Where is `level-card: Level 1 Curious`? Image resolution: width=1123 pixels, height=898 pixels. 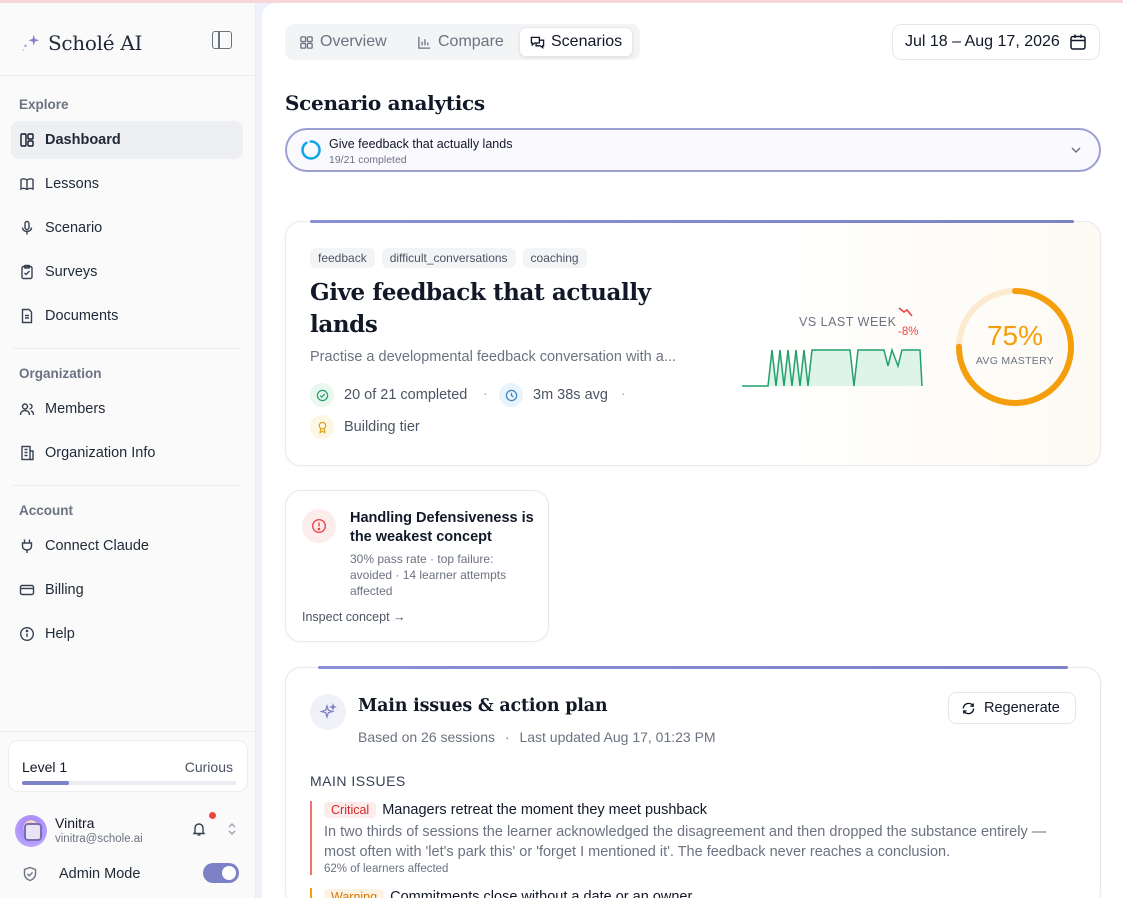 level-card: Level 1 Curious is located at coordinates (128, 766).